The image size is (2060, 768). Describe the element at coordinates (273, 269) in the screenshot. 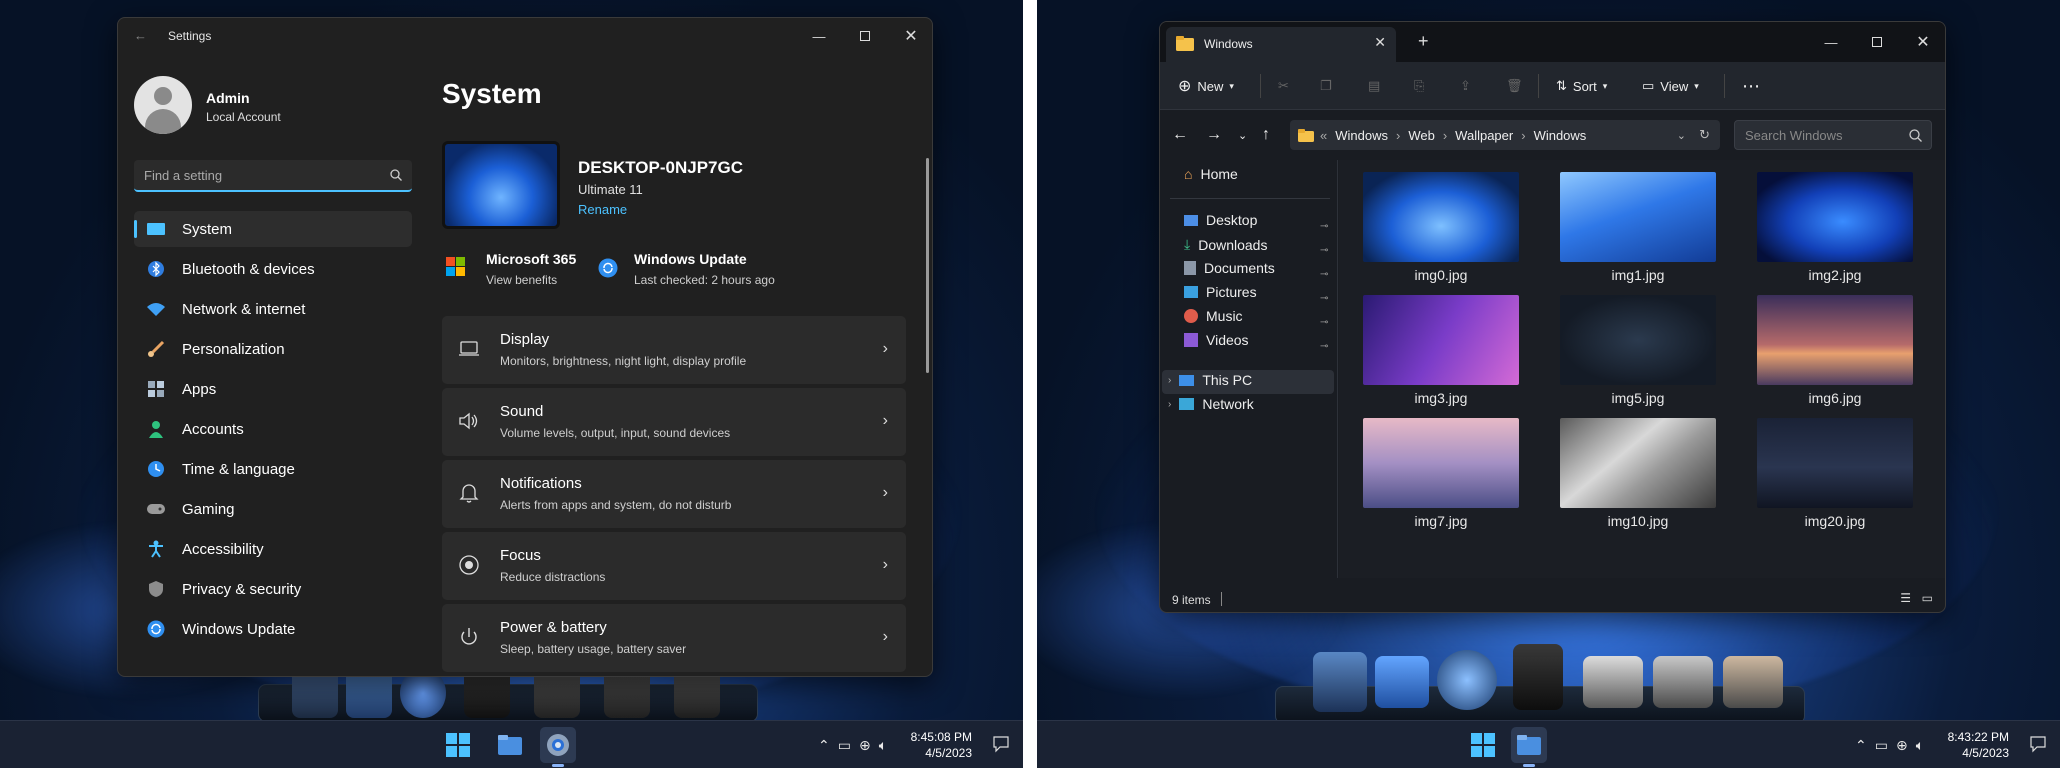

I see `sidebar-item-bluetooth: Bluetooth & devices` at that location.